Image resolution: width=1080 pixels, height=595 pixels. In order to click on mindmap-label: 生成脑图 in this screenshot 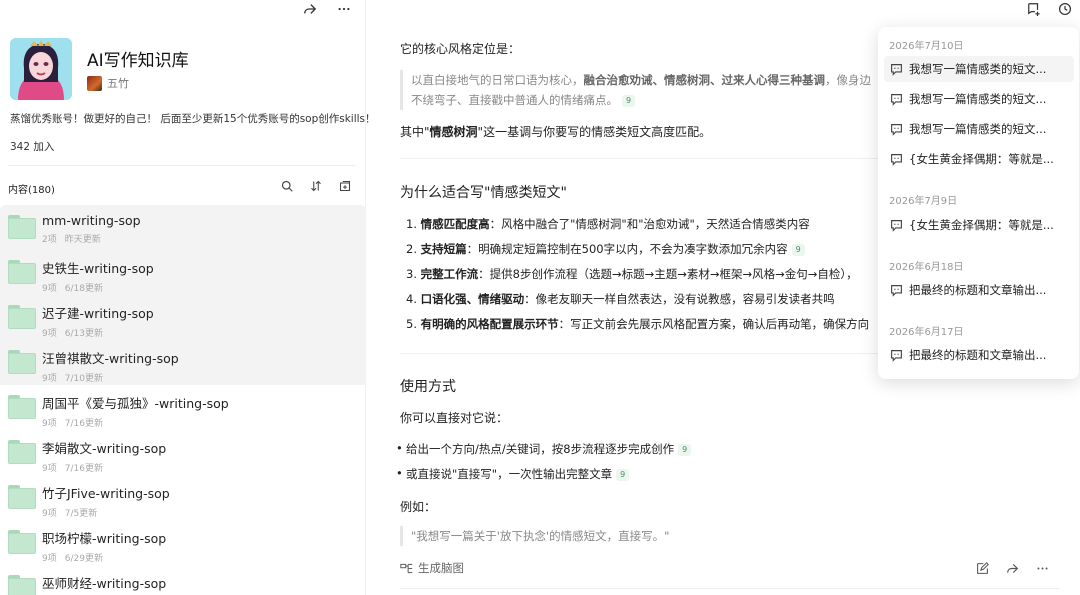, I will do `click(441, 568)`.